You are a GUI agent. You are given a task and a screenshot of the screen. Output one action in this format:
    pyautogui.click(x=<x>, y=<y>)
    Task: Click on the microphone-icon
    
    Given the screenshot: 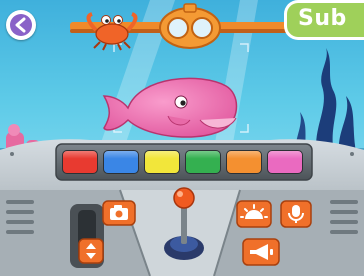 What is the action you would take?
    pyautogui.click(x=296, y=214)
    